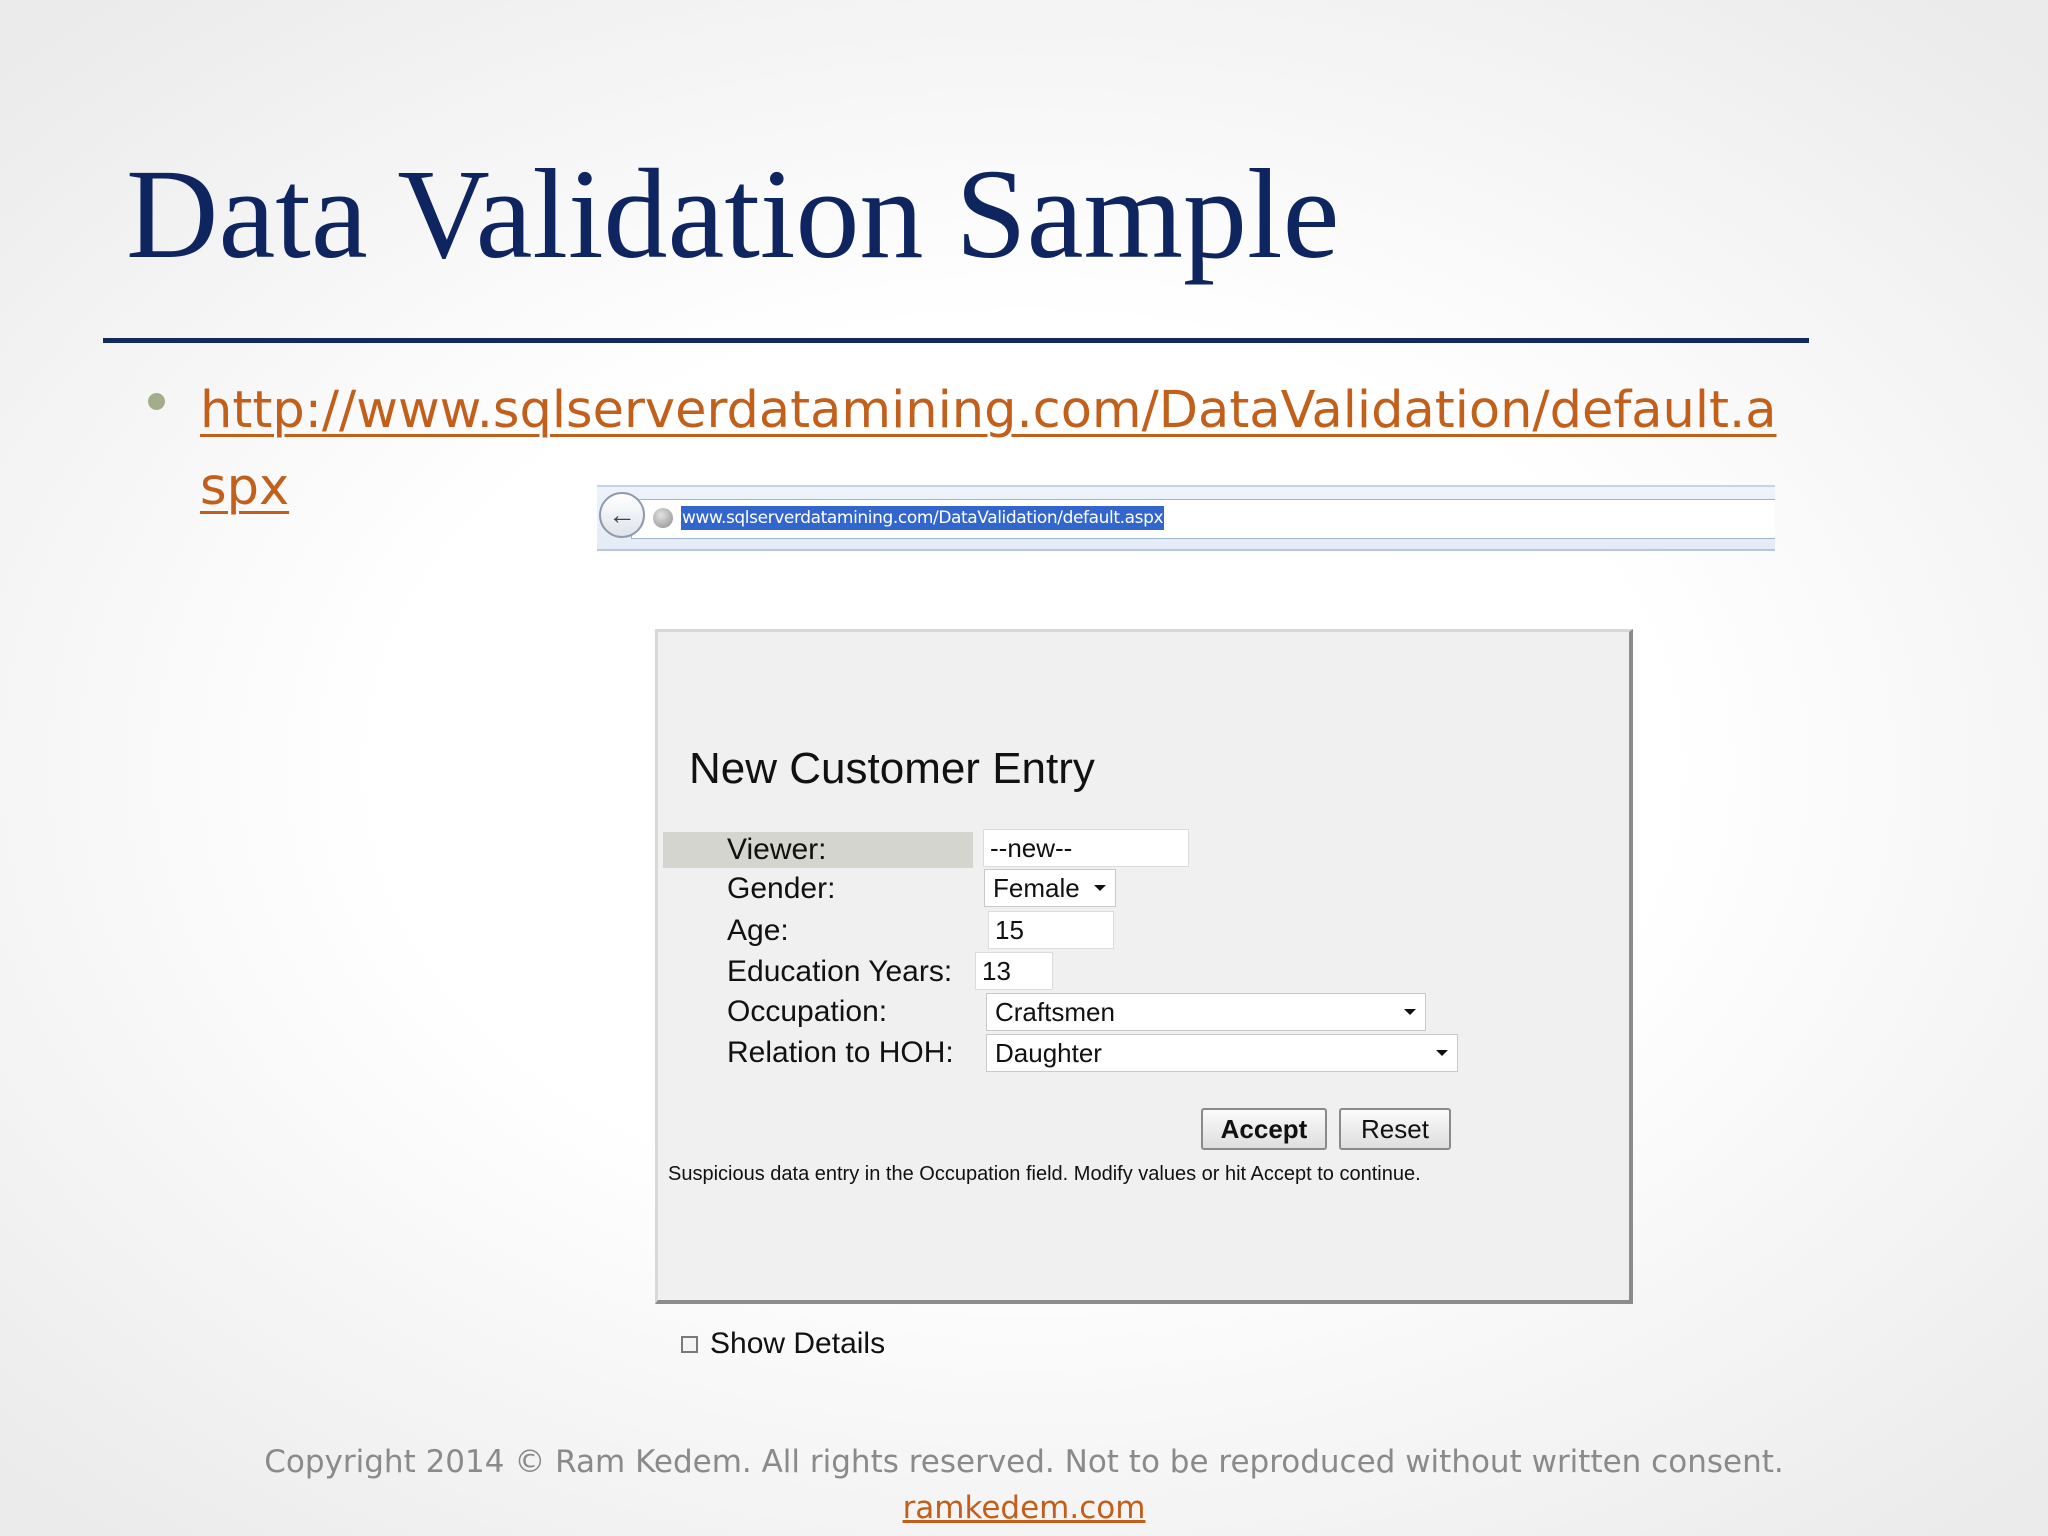 The width and height of the screenshot is (2048, 1536). Describe the element at coordinates (758, 930) in the screenshot. I see `age-label: Age:` at that location.